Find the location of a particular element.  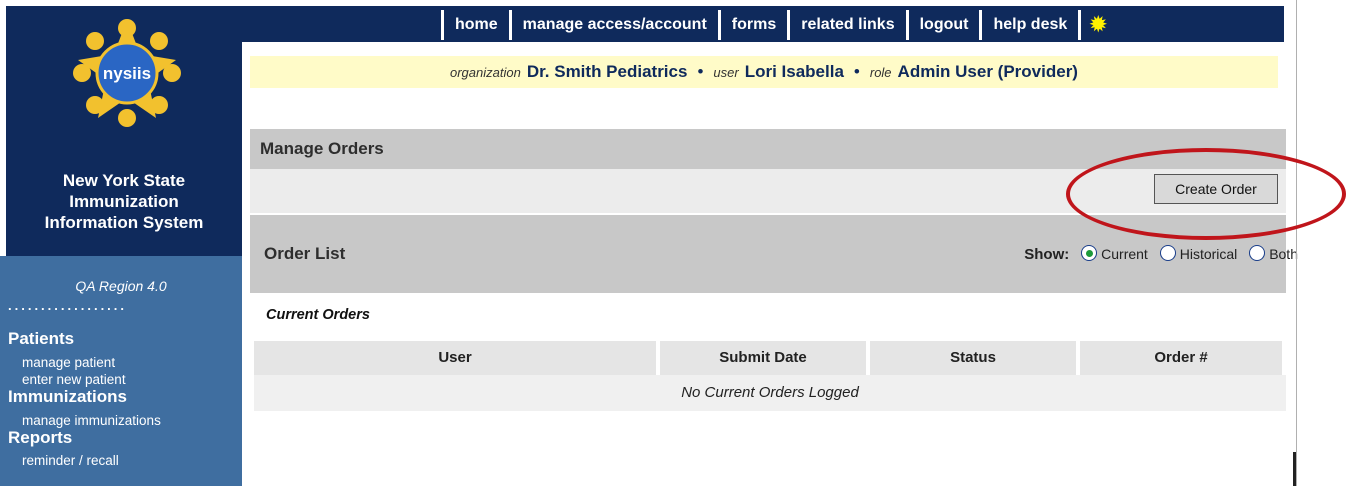

organization-label: organization is located at coordinates (485, 72).